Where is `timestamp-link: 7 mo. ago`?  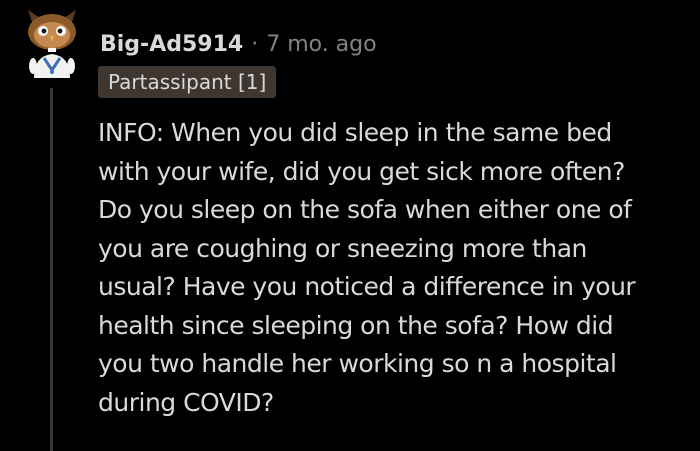 timestamp-link: 7 mo. ago is located at coordinates (321, 44).